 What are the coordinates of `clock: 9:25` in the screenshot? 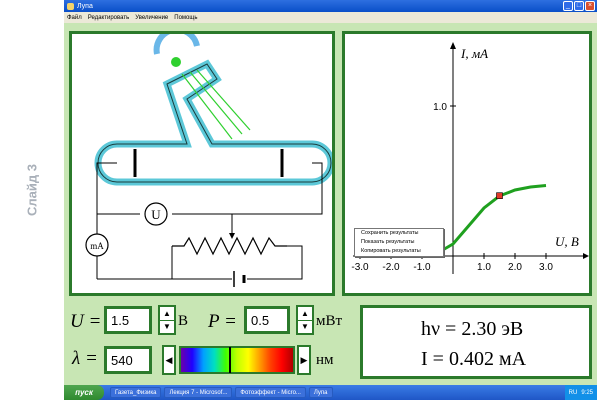 It's located at (587, 392).